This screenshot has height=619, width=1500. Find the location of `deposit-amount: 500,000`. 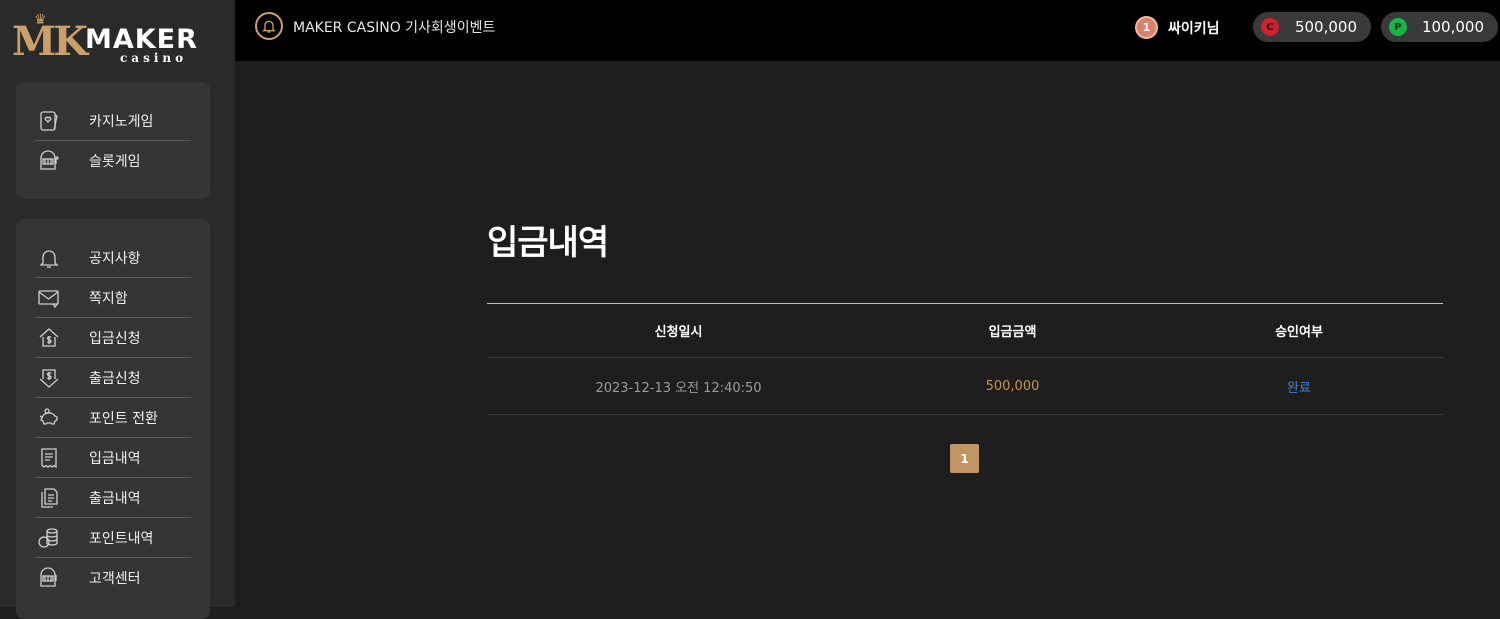

deposit-amount: 500,000 is located at coordinates (1012, 386).